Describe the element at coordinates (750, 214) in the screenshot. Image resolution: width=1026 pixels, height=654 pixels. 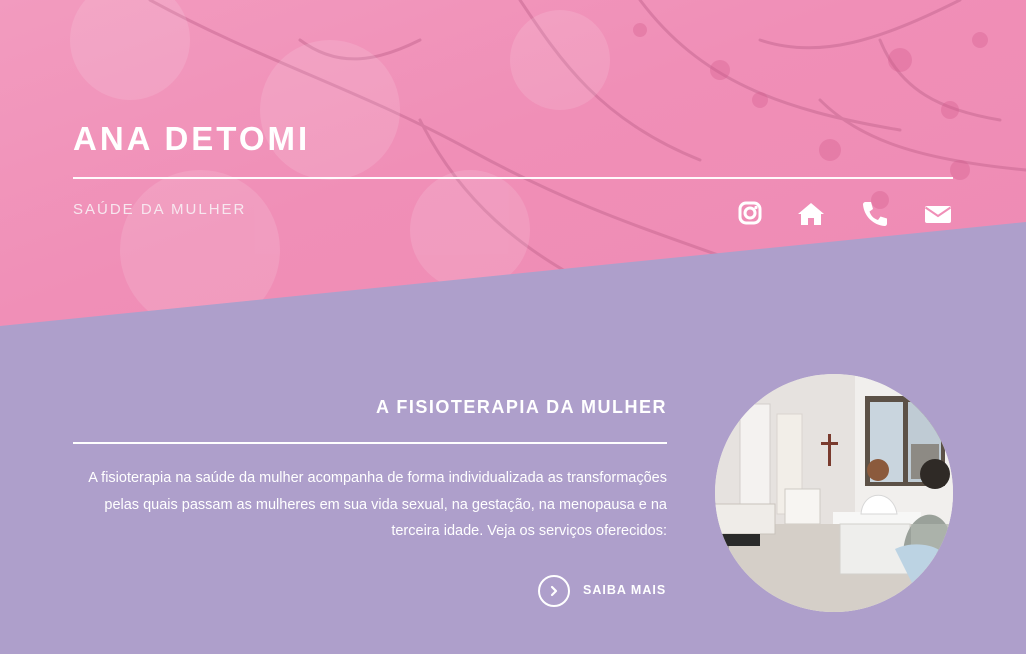
I see `instagram-icon` at that location.